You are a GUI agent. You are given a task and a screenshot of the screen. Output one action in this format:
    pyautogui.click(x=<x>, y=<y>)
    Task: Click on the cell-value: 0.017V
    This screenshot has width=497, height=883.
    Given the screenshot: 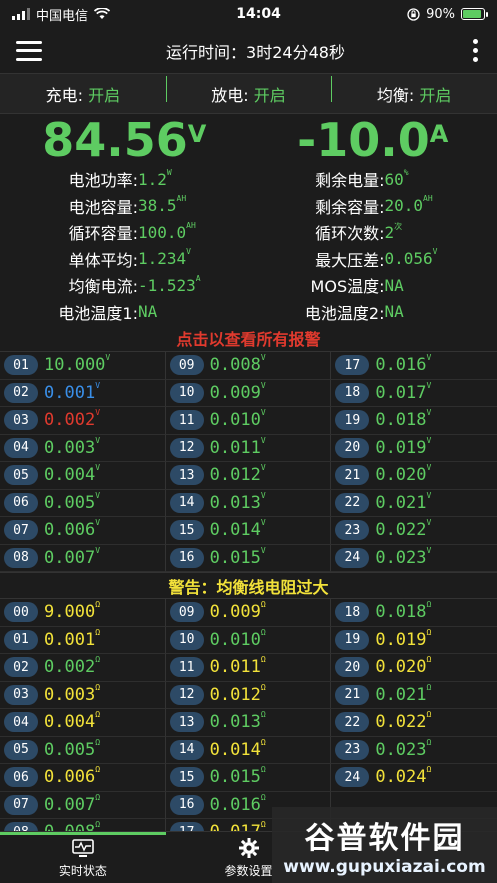 What is the action you would take?
    pyautogui.click(x=403, y=391)
    